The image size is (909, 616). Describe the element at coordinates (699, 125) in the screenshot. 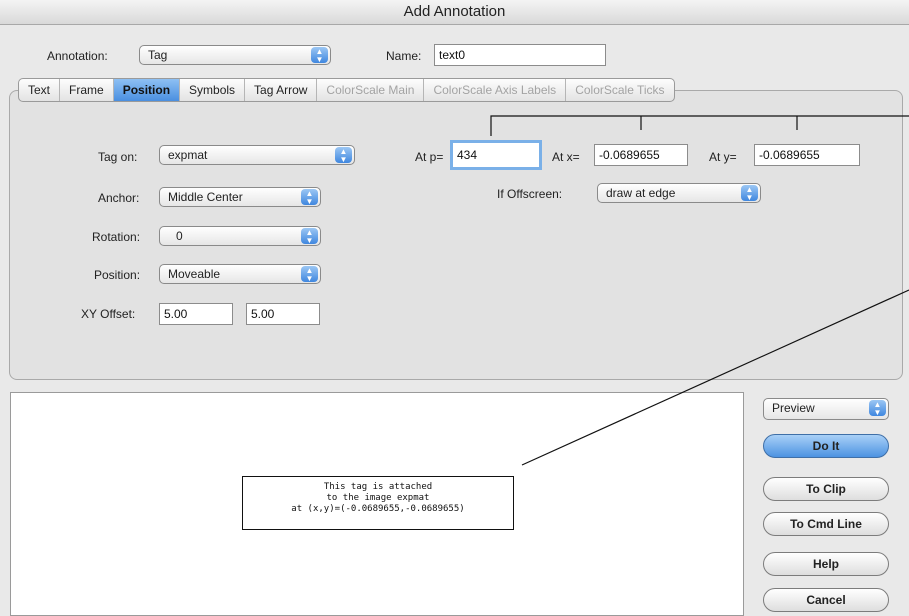

I see `callout-bracket` at that location.